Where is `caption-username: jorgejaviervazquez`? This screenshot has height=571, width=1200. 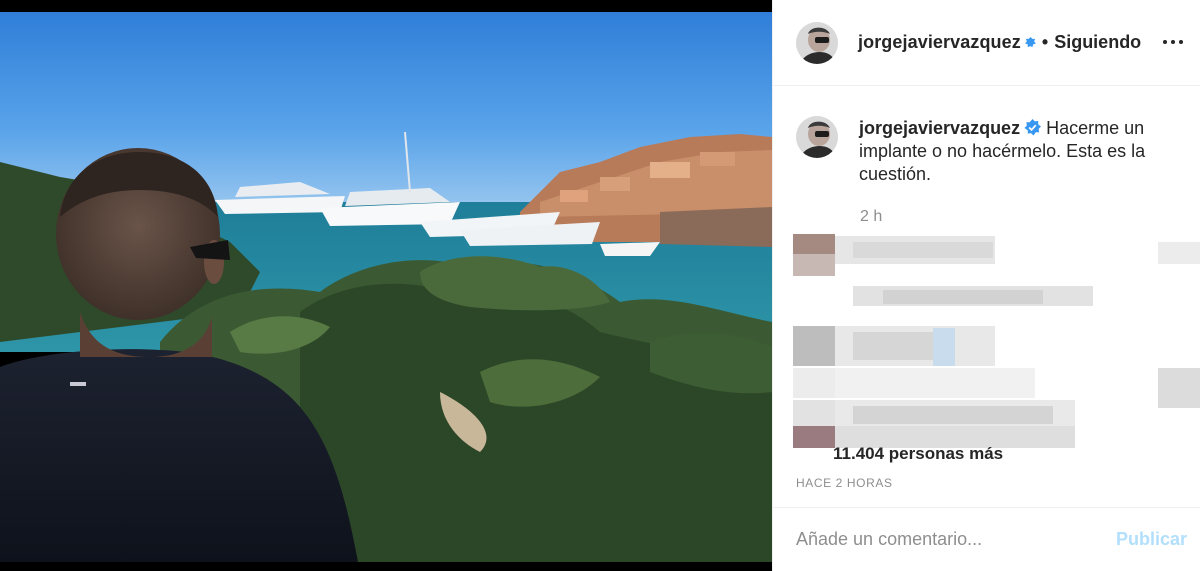 caption-username: jorgejaviervazquez is located at coordinates (939, 128).